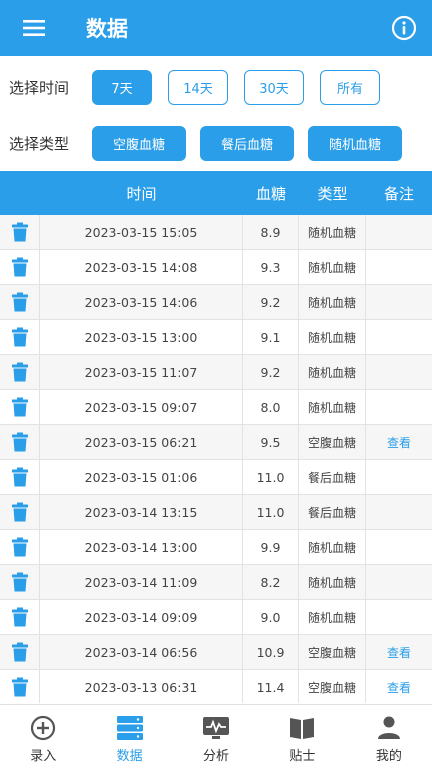 The height and width of the screenshot is (768, 432). Describe the element at coordinates (388, 756) in the screenshot. I see `nav-label-me: 我的` at that location.